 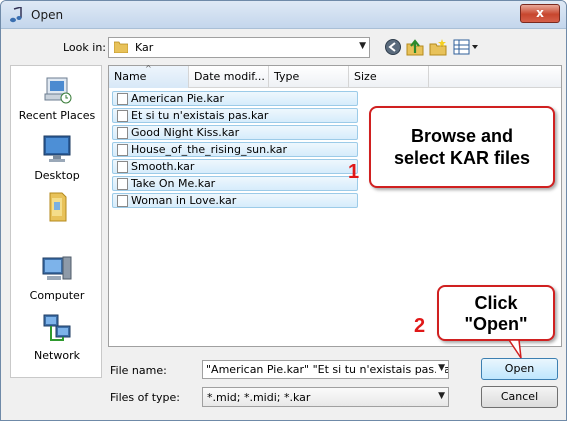 What do you see at coordinates (540, 13) in the screenshot?
I see `close-button: x` at bounding box center [540, 13].